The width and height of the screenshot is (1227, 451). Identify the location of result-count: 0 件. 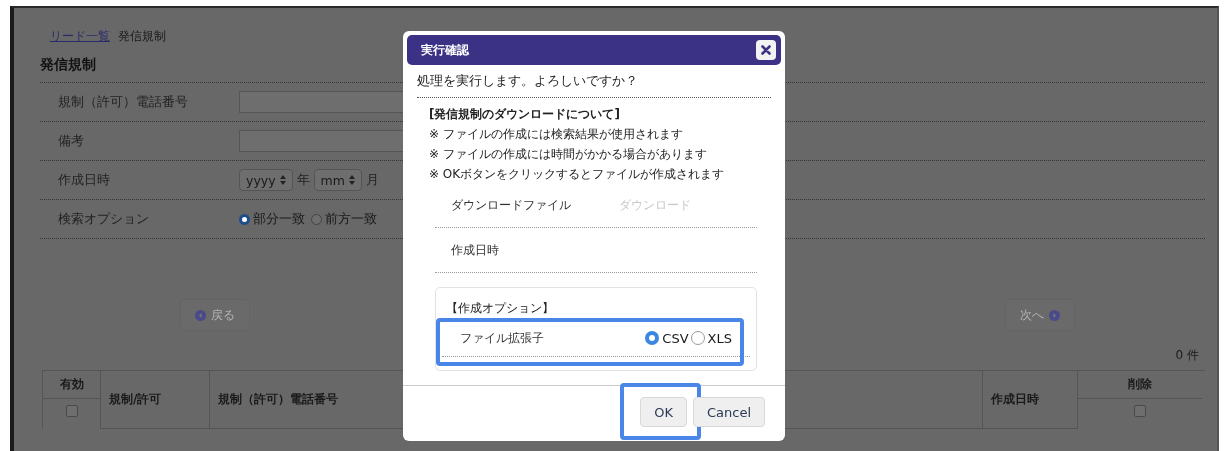
(1187, 355).